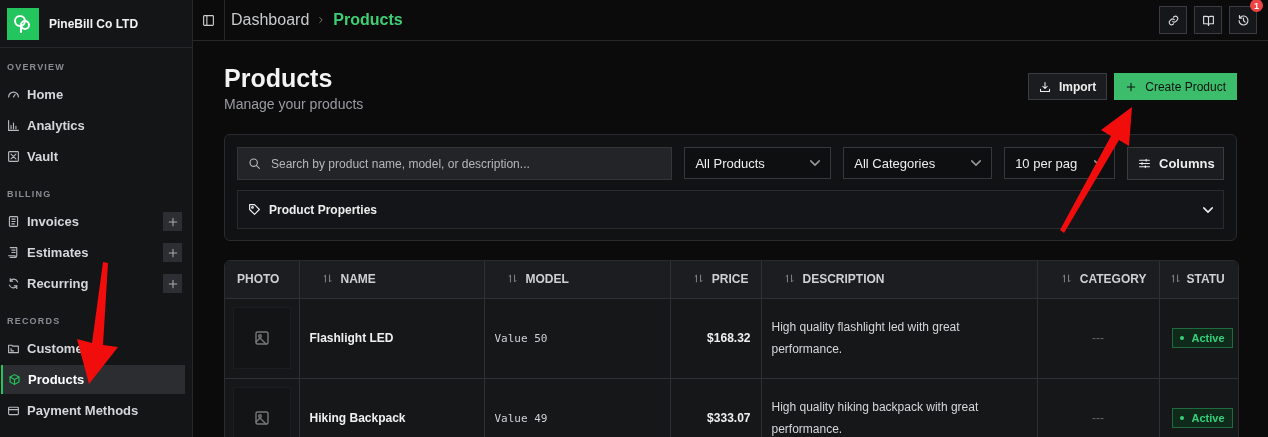 This screenshot has width=1268, height=437. What do you see at coordinates (1059, 163) in the screenshot?
I see `page-size-dropdown: 10 per pag` at bounding box center [1059, 163].